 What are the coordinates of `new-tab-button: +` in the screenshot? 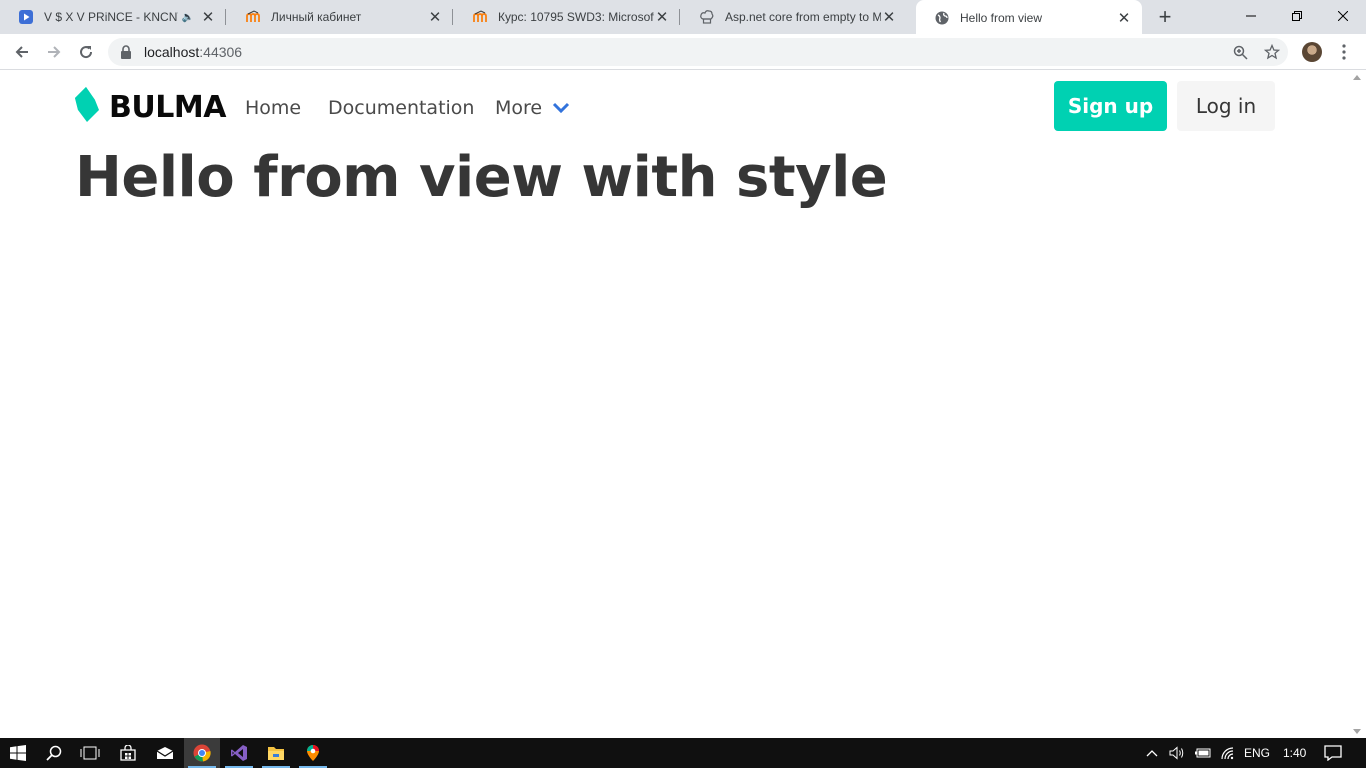 It's located at (1165, 16).